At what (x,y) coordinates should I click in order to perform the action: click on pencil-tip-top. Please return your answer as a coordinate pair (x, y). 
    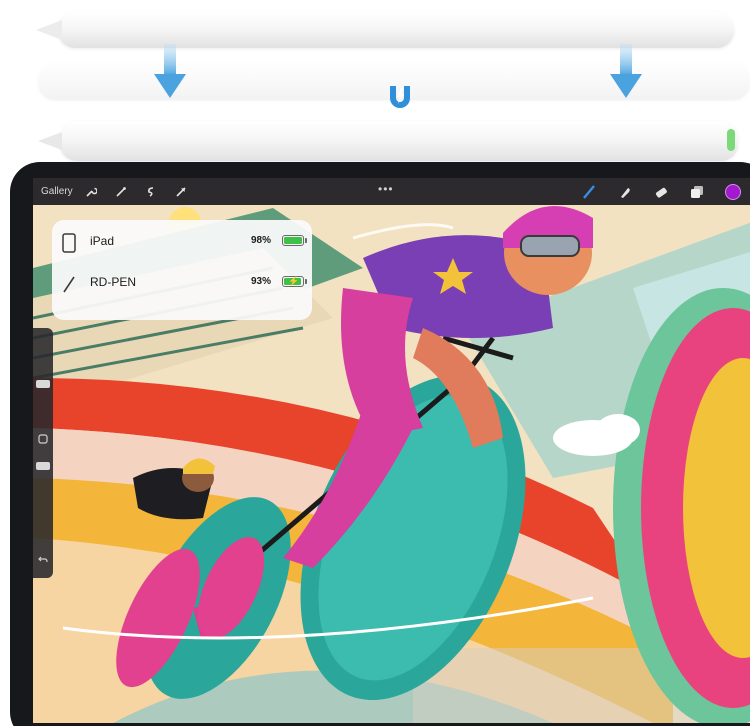
    Looking at the image, I should click on (49, 30).